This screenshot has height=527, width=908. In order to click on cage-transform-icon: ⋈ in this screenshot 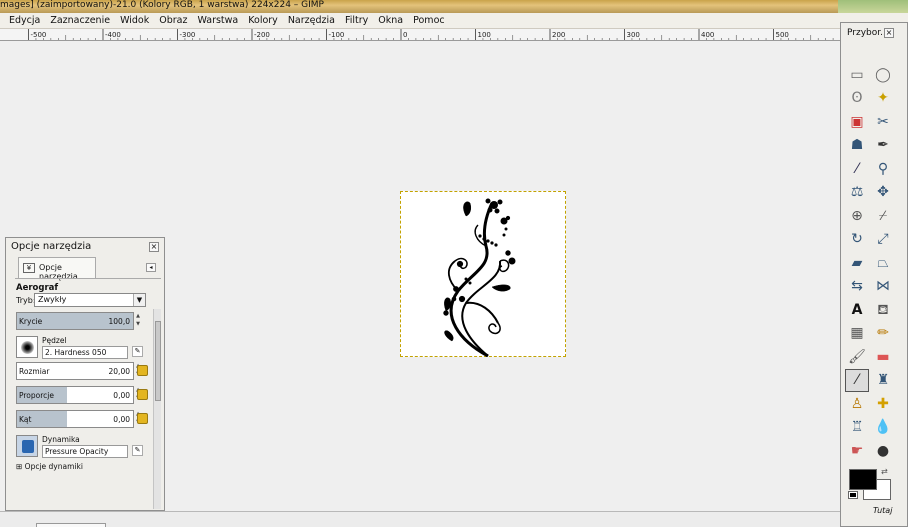, I will do `click(883, 286)`.